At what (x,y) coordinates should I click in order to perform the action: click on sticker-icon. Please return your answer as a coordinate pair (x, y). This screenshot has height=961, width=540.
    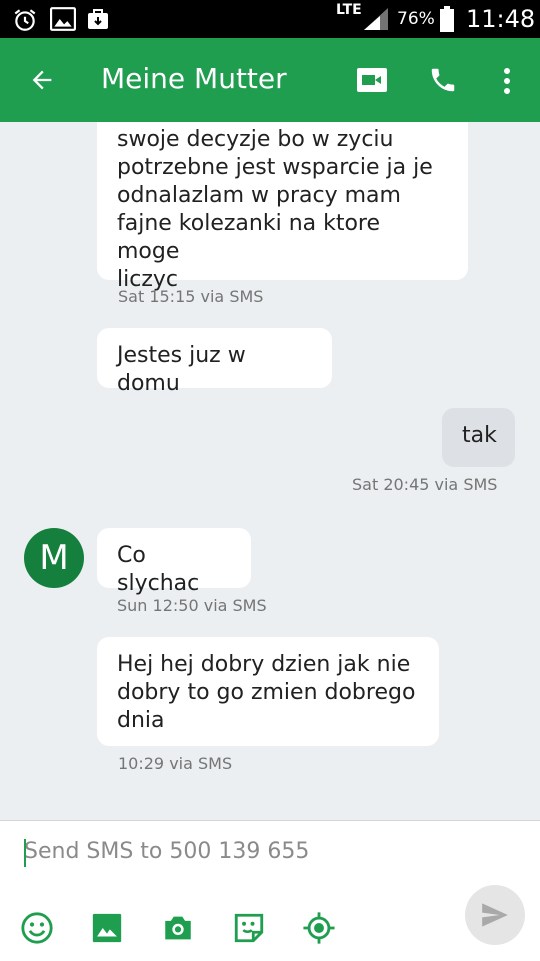
    Looking at the image, I should click on (249, 930).